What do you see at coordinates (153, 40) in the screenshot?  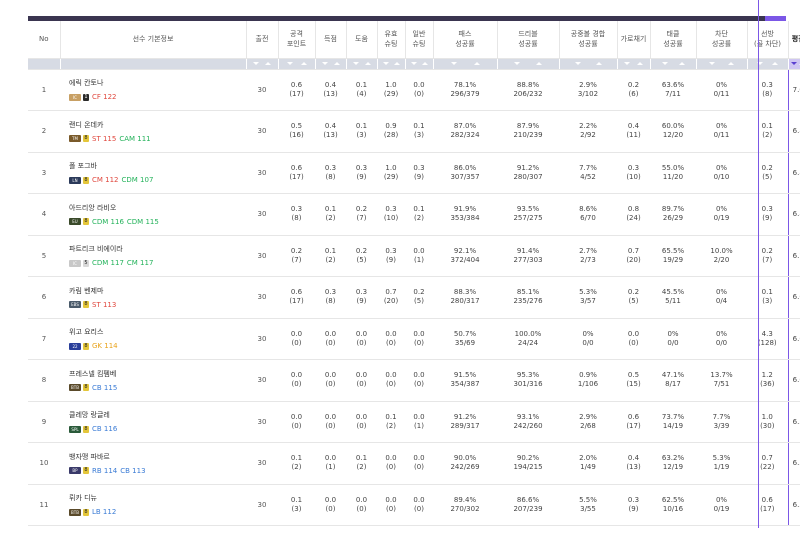 I see `header-player-info: 선수 기본정보` at bounding box center [153, 40].